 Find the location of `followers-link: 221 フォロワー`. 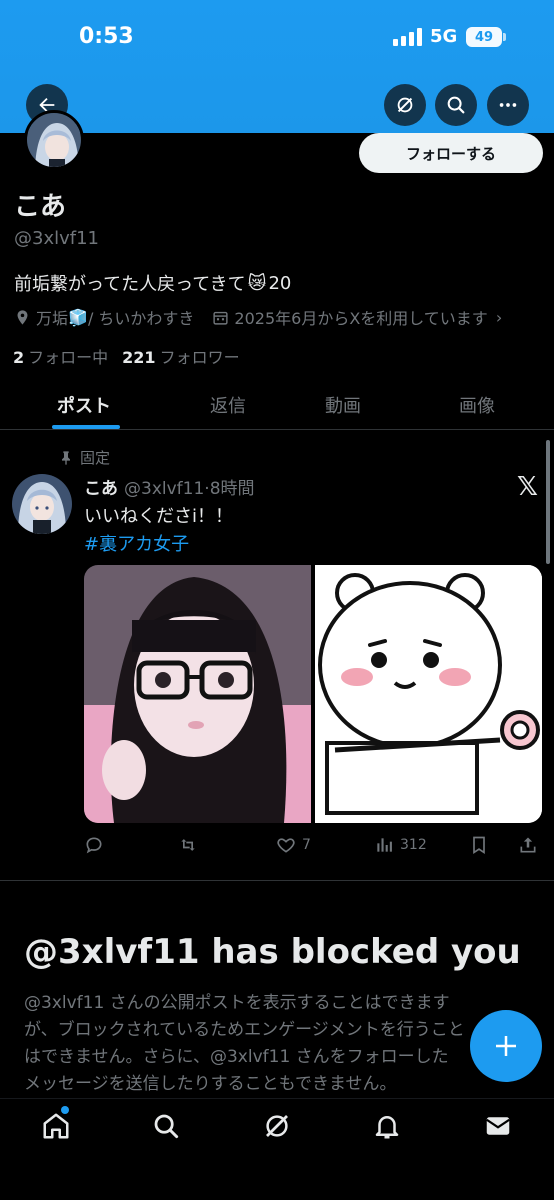

followers-link: 221 フォロワー is located at coordinates (180, 356).